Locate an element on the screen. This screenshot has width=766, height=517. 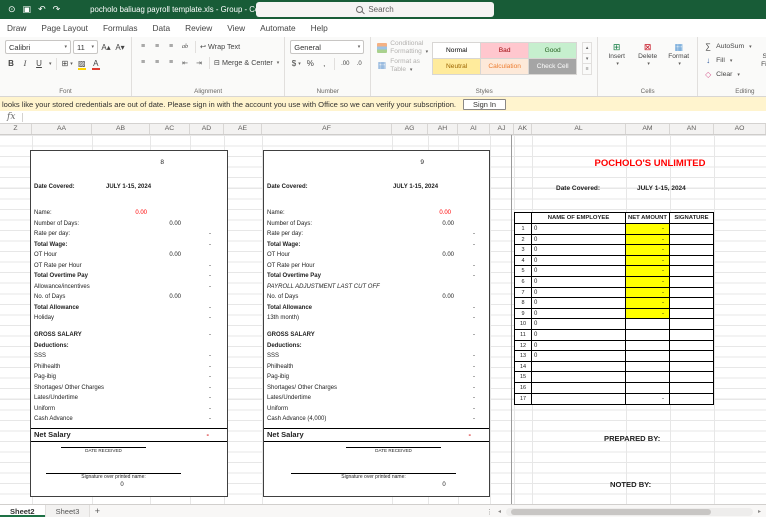
clear-button: ◇ Clear ▾ is located at coordinates (727, 74).